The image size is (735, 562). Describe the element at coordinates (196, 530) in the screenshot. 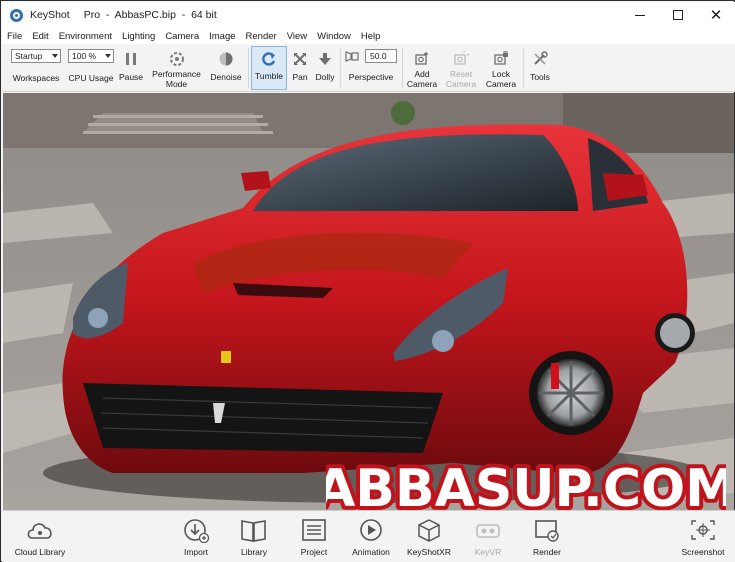

I see `import-icon` at that location.